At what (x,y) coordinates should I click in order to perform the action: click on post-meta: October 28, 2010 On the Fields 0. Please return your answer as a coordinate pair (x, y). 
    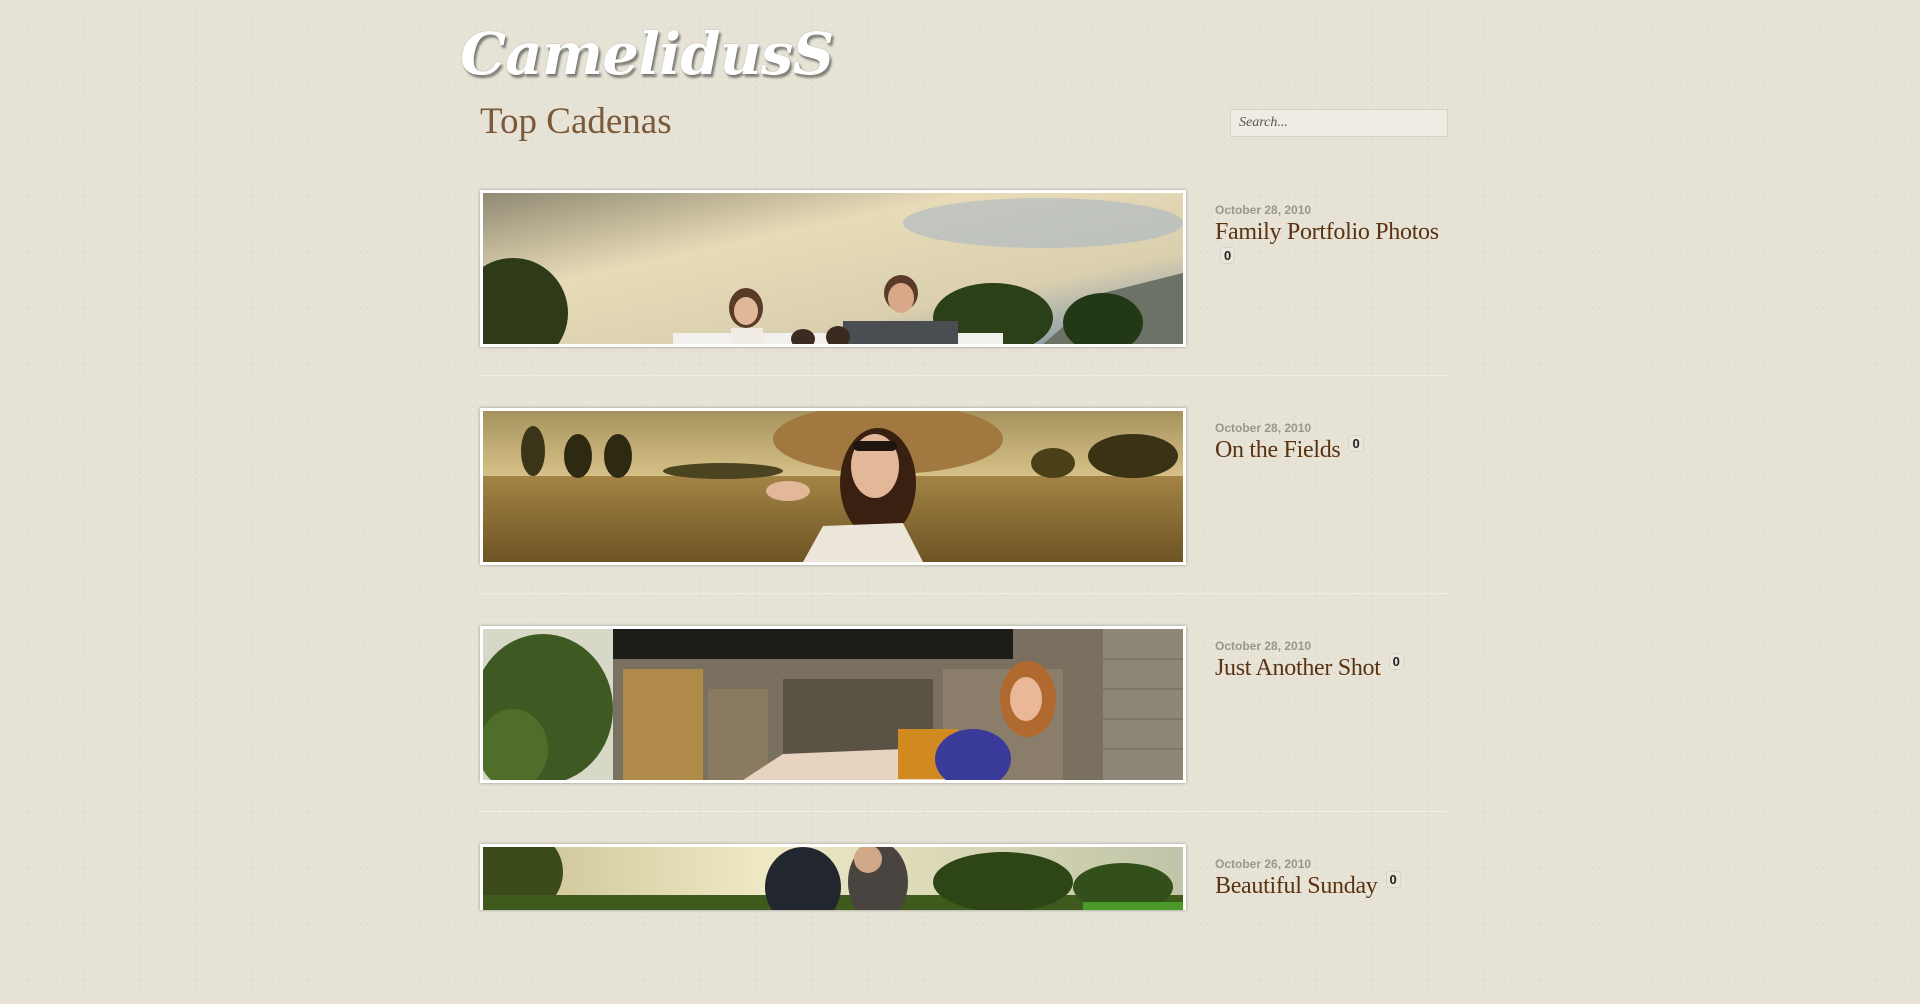
    Looking at the image, I should click on (1335, 443).